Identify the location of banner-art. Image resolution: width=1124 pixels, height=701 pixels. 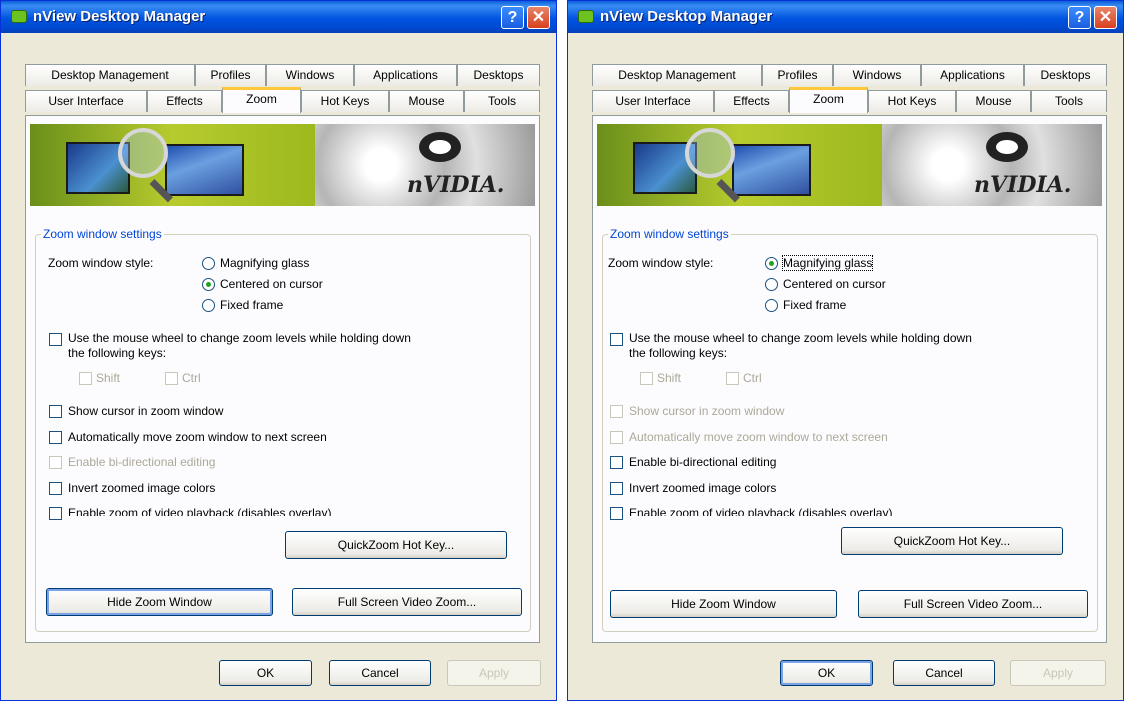
(172, 165).